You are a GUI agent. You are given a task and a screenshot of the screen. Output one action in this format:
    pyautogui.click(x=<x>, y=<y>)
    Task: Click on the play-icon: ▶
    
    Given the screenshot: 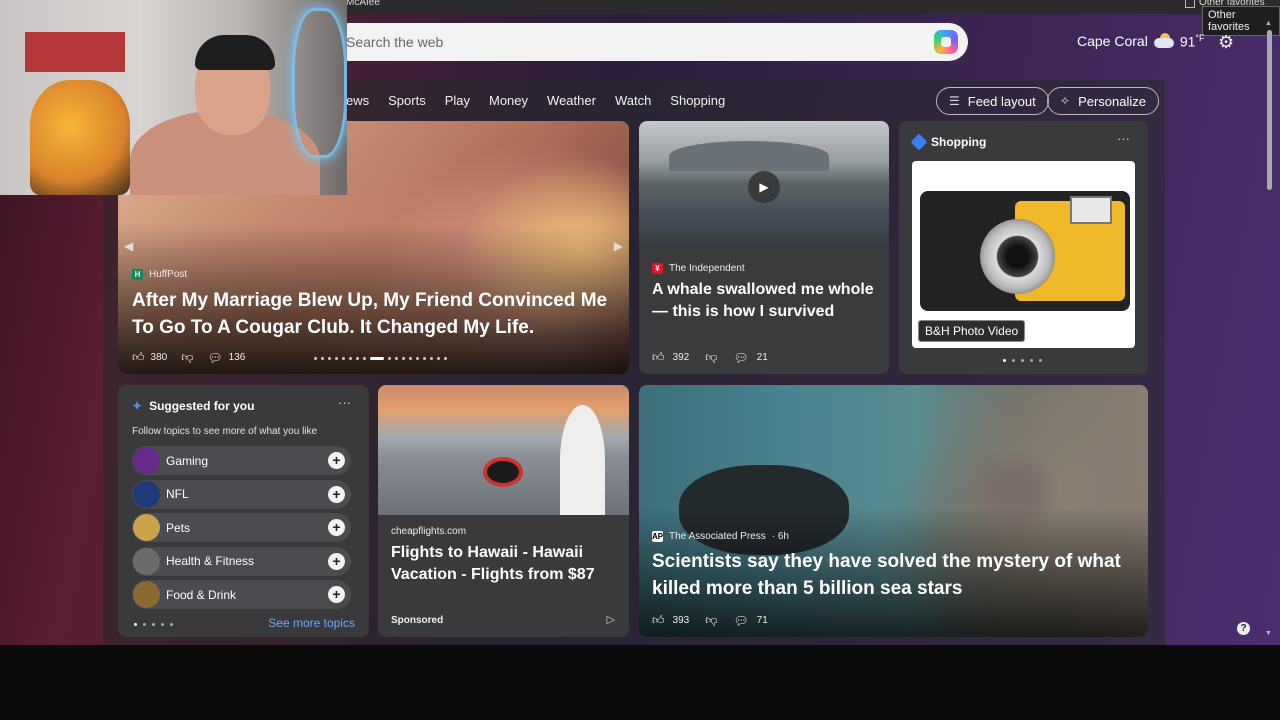 What is the action you would take?
    pyautogui.click(x=764, y=187)
    